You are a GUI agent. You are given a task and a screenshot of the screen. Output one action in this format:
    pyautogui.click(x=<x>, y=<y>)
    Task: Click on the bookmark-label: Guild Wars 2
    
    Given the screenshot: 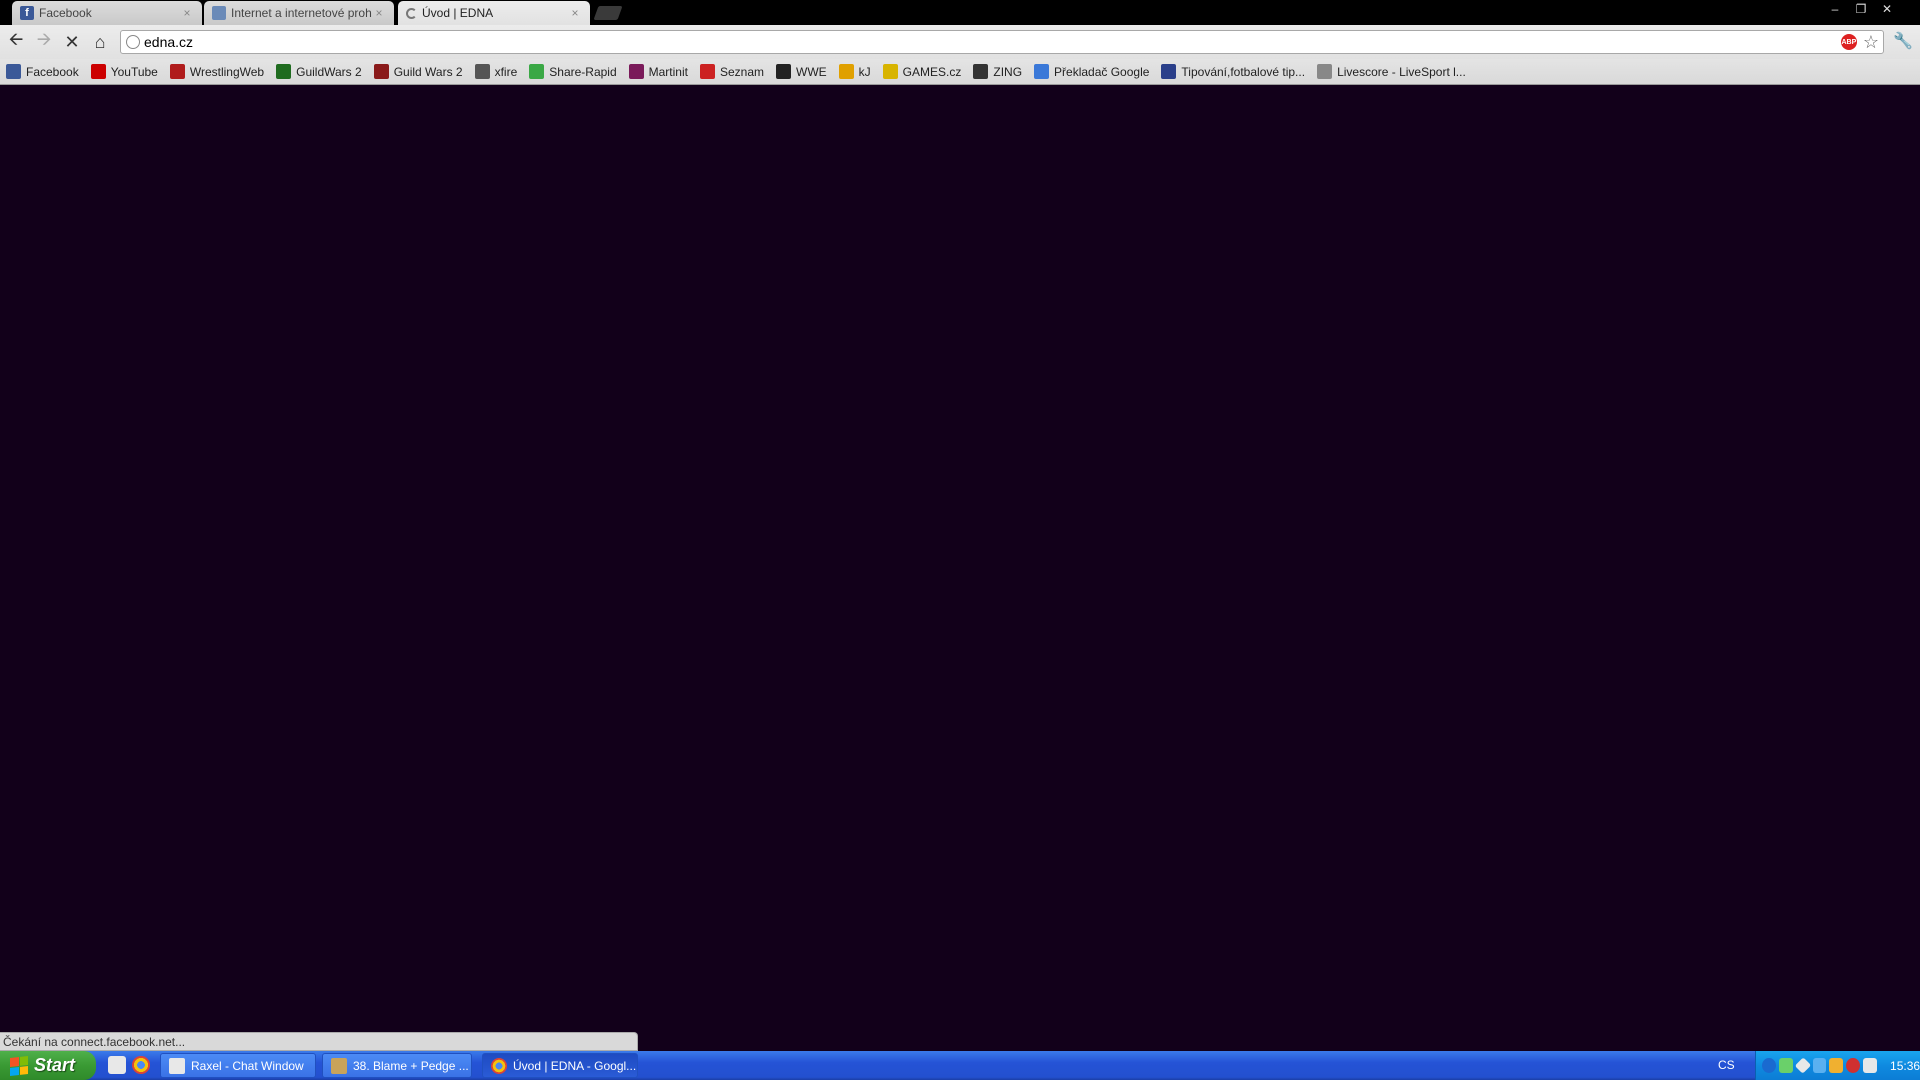 What is the action you would take?
    pyautogui.click(x=428, y=71)
    